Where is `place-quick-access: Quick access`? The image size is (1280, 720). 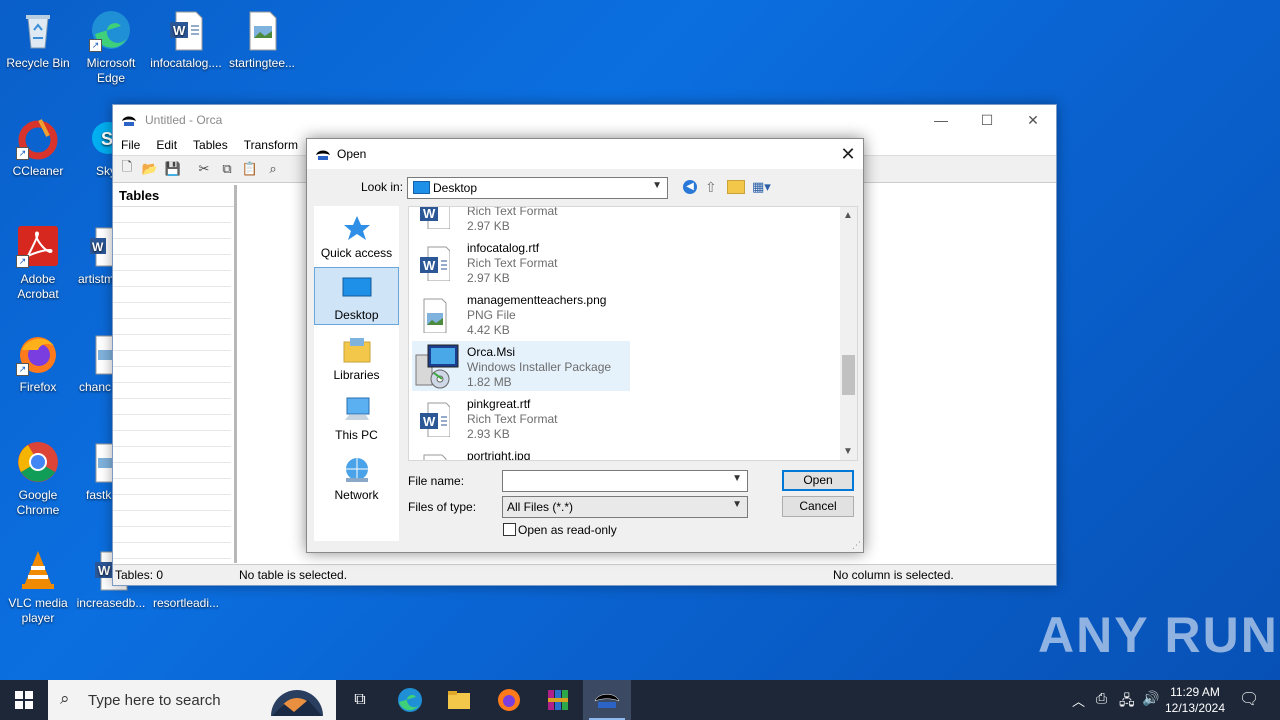
place-quick-access: Quick access is located at coordinates (356, 237).